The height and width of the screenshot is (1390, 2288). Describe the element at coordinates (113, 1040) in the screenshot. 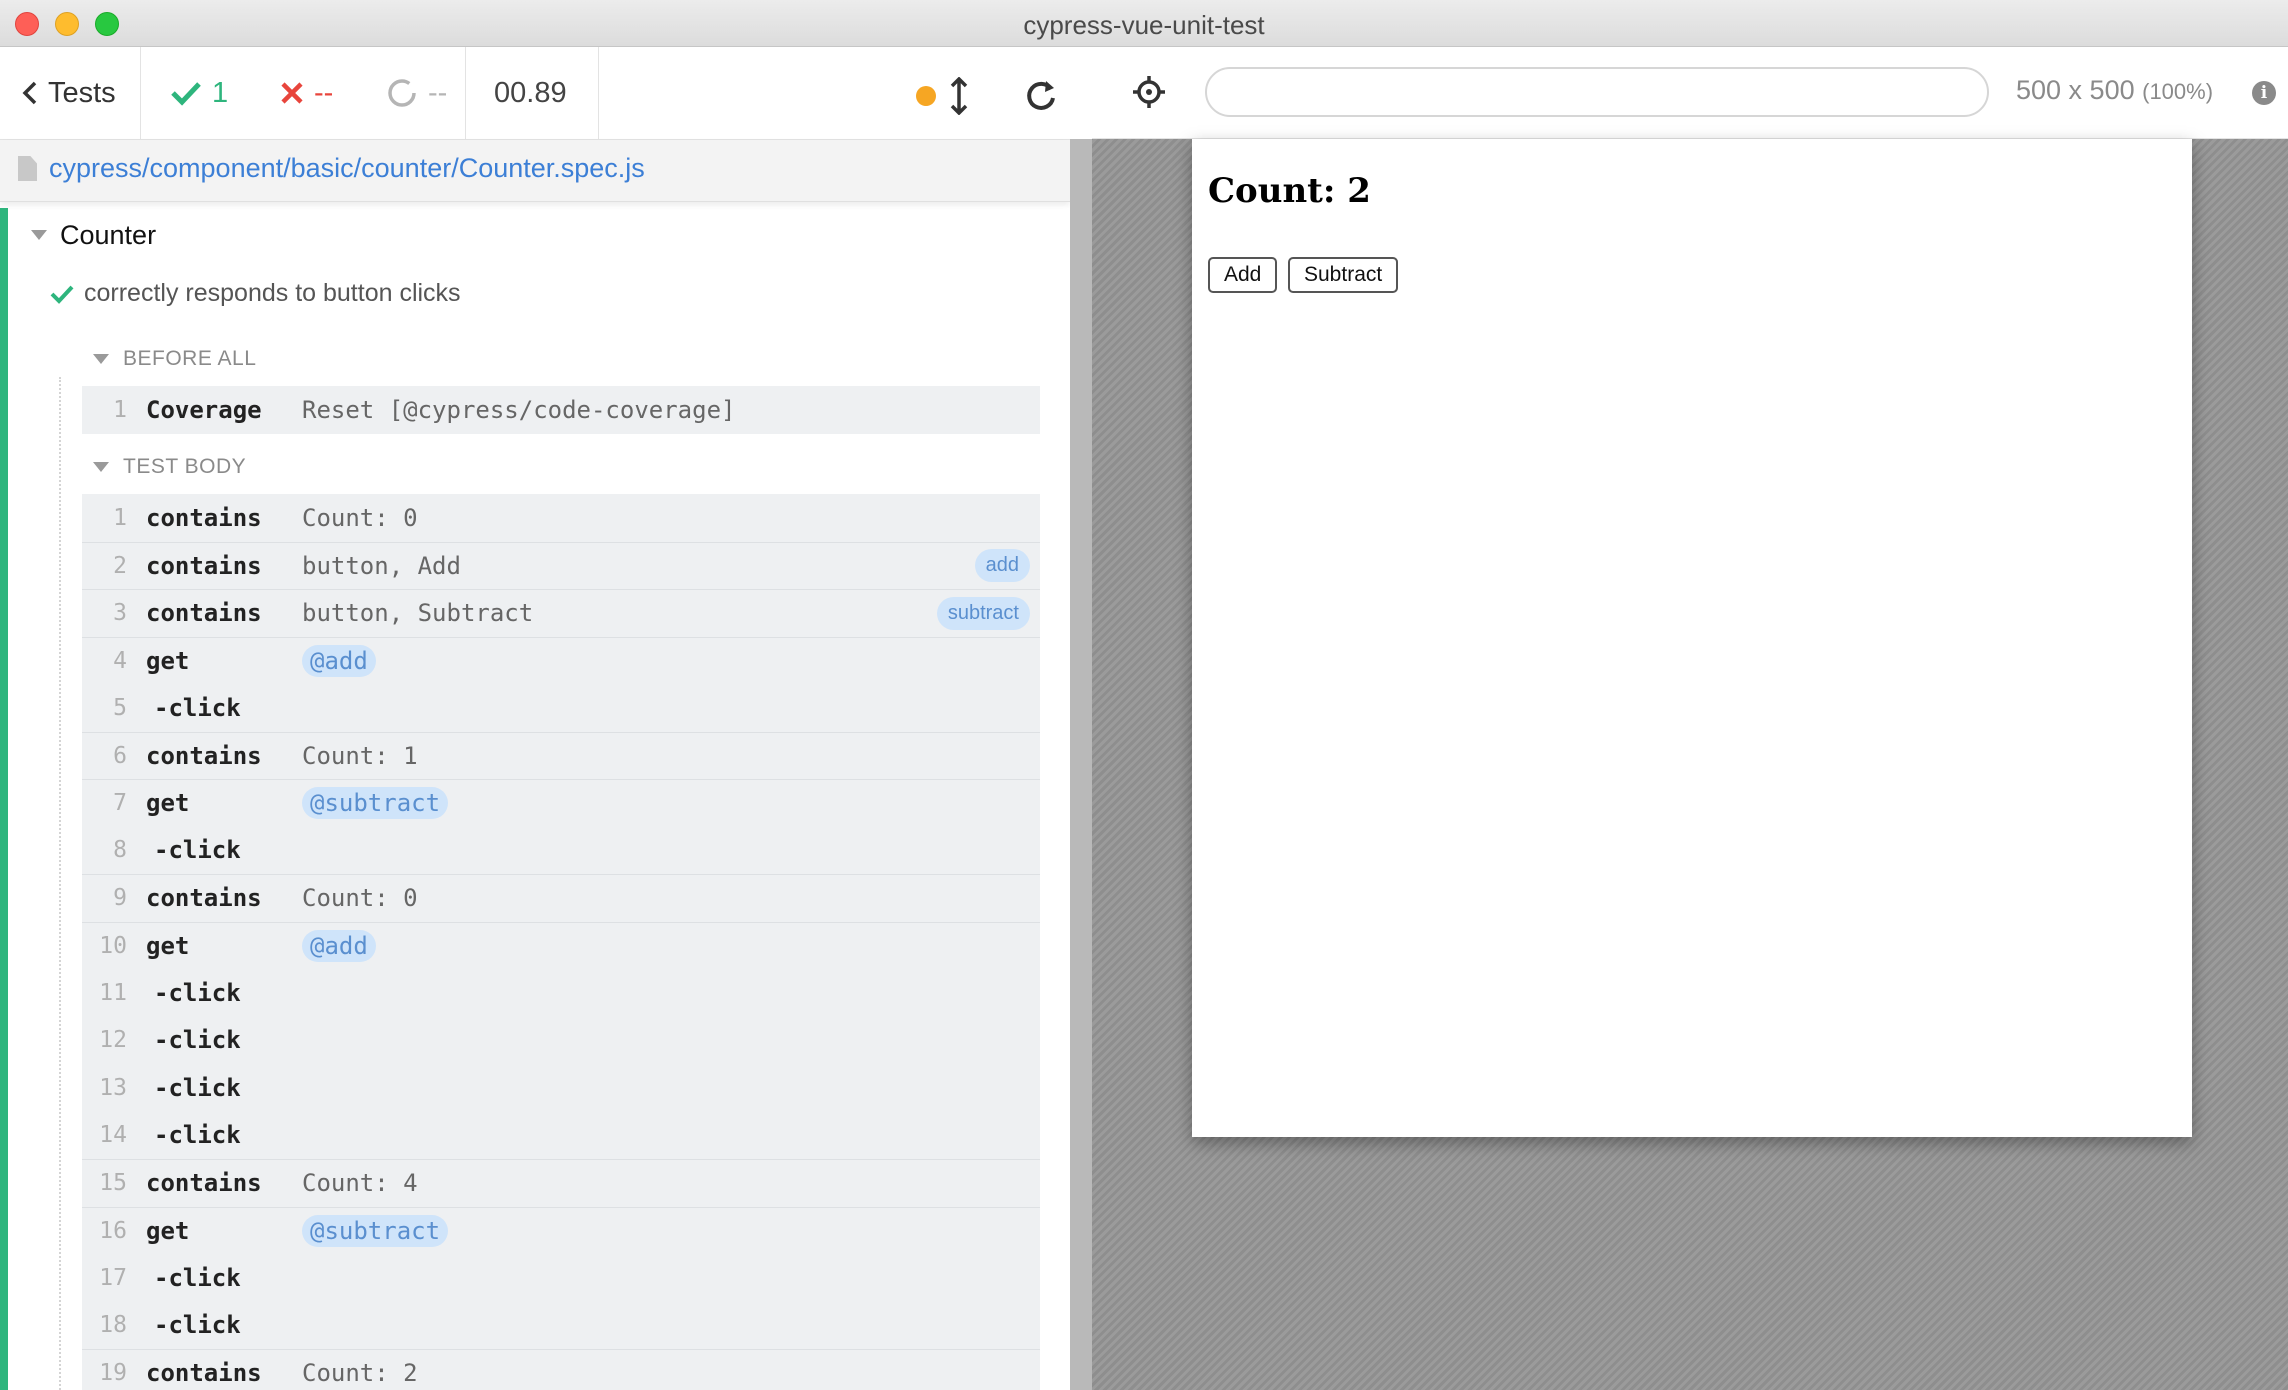

I see `command-number: 12` at that location.